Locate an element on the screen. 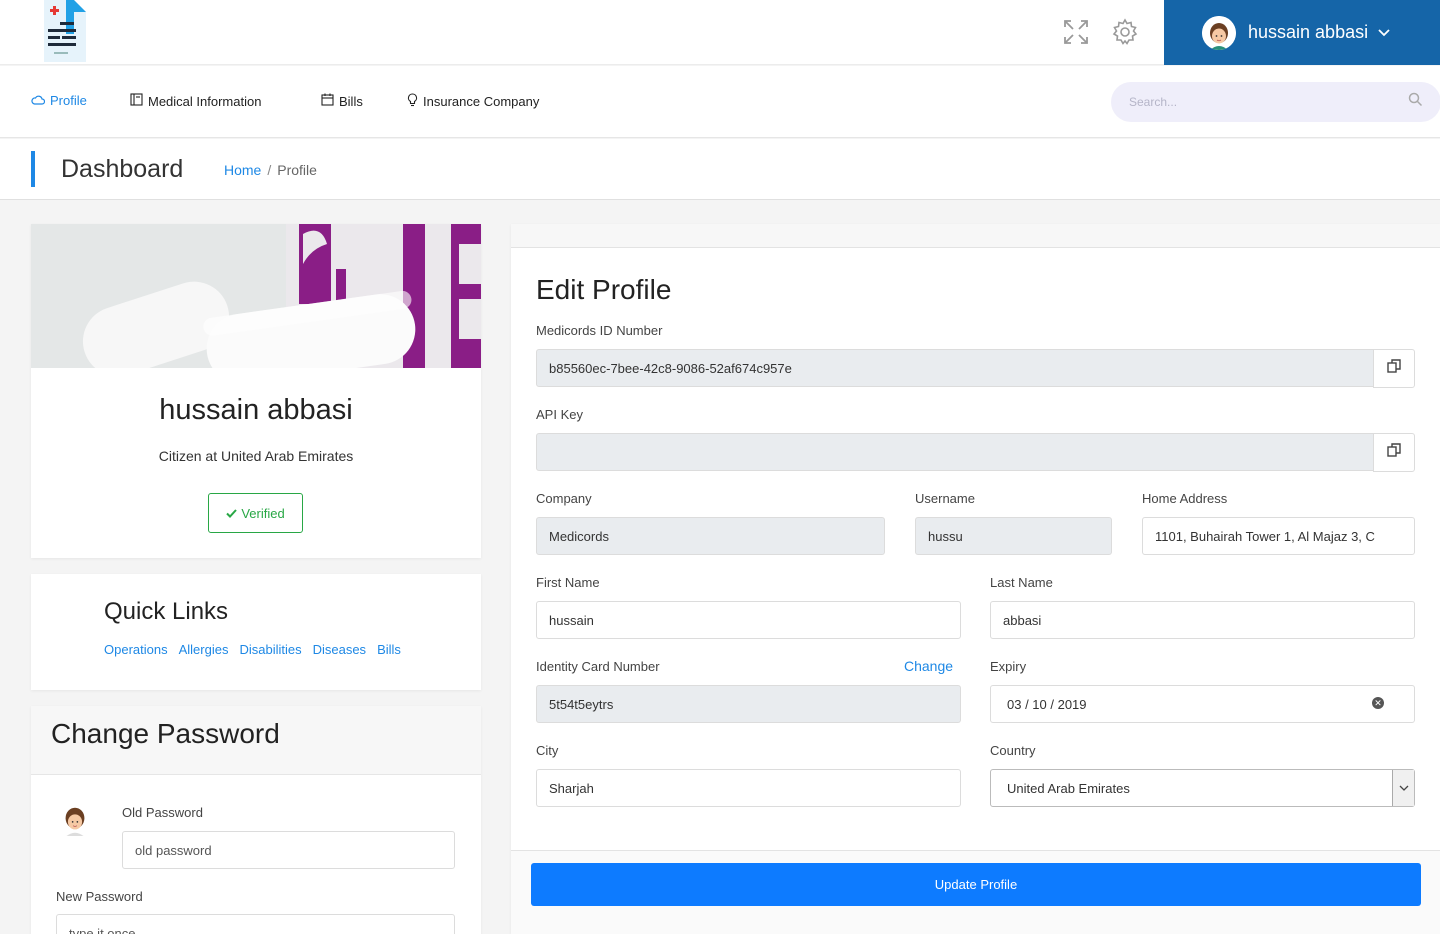 This screenshot has width=1440, height=934. search-box is located at coordinates (1275, 102).